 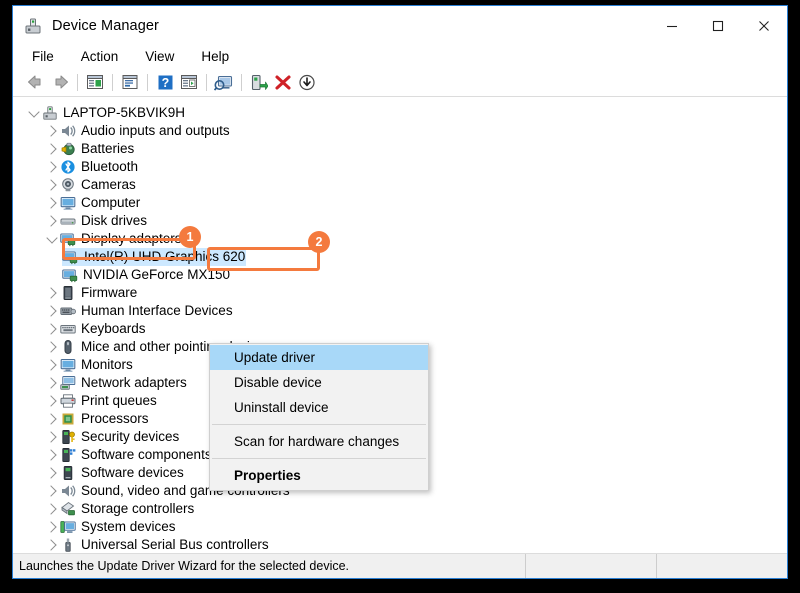 What do you see at coordinates (68, 347) in the screenshot?
I see `mouse-icon` at bounding box center [68, 347].